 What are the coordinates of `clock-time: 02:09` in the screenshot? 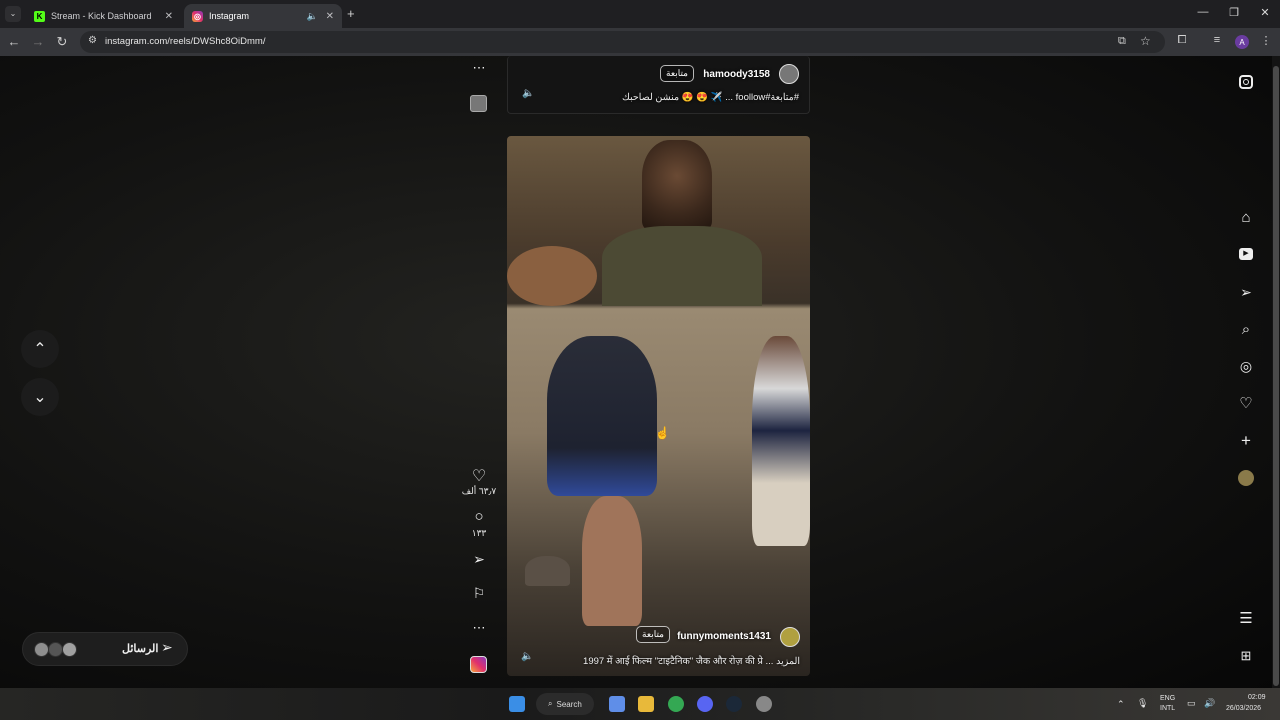 It's located at (1257, 697).